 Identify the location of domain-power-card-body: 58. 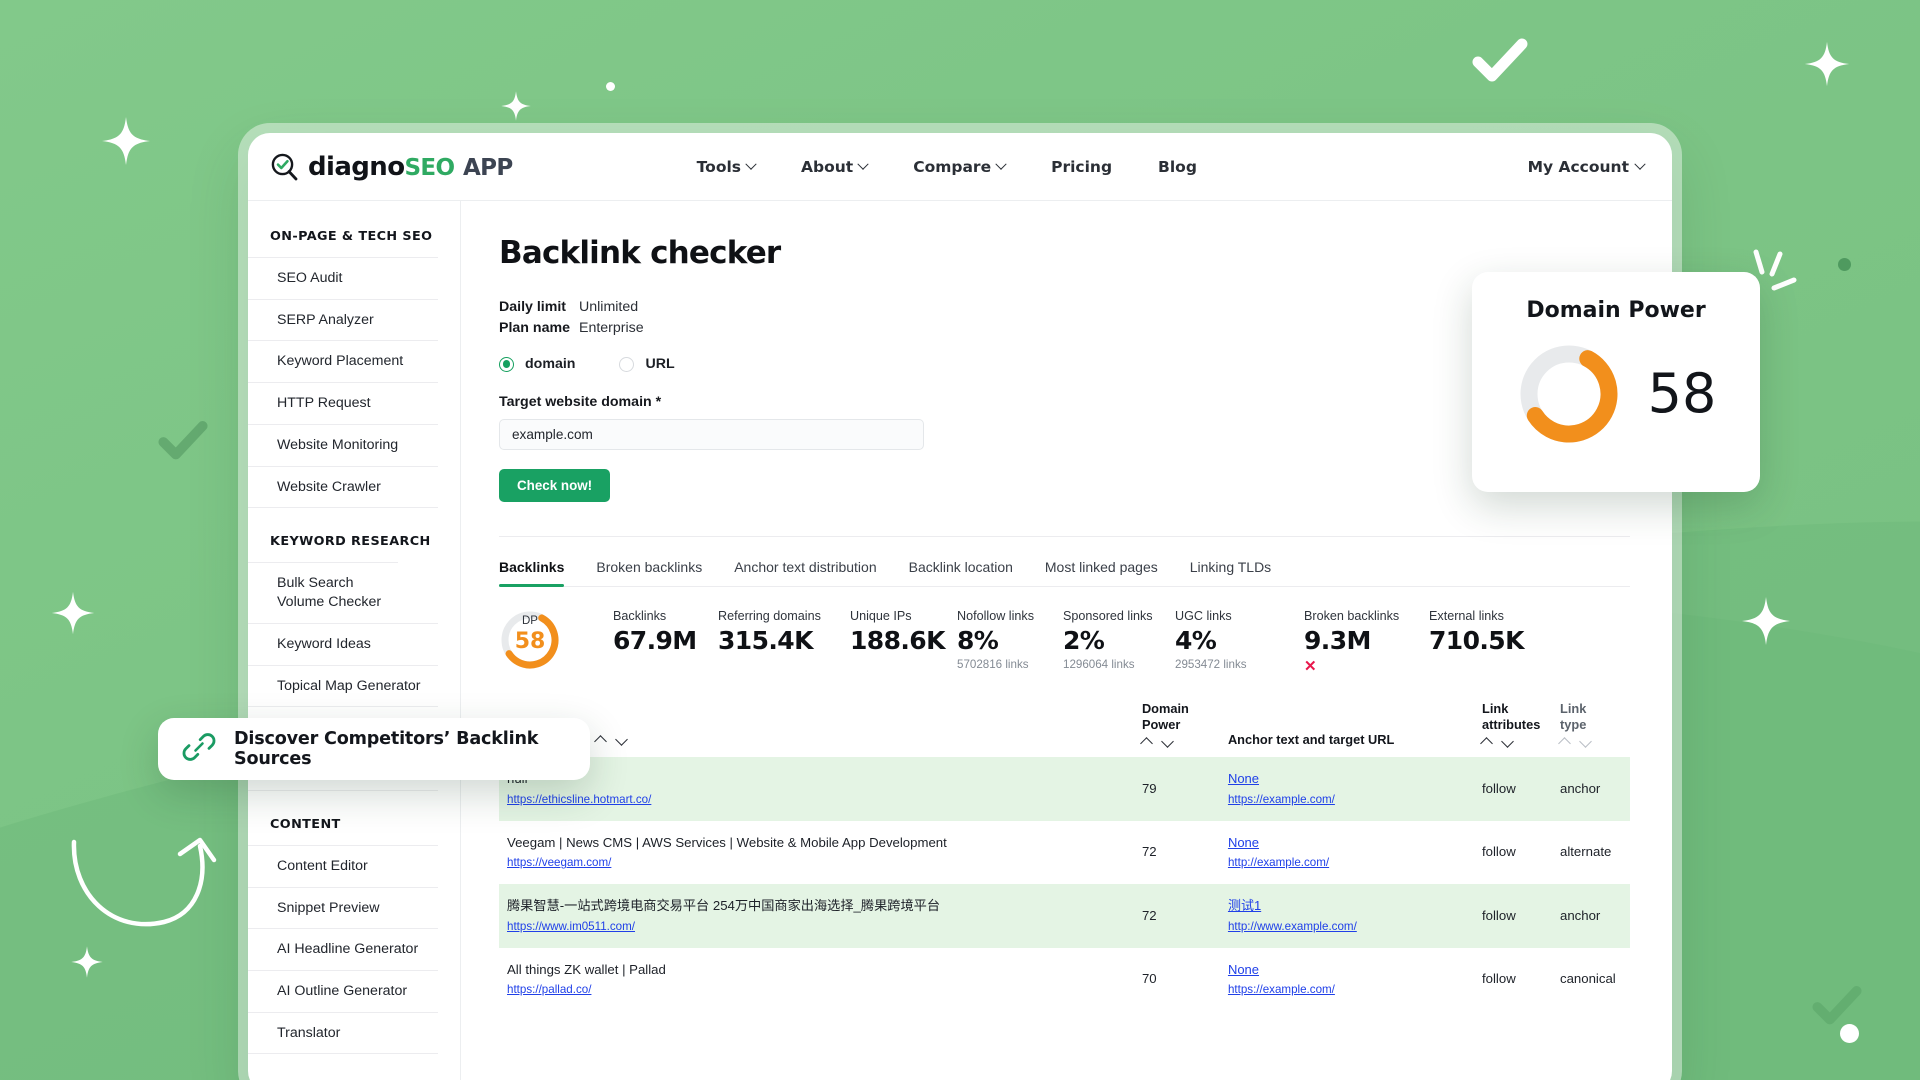
(1616, 394).